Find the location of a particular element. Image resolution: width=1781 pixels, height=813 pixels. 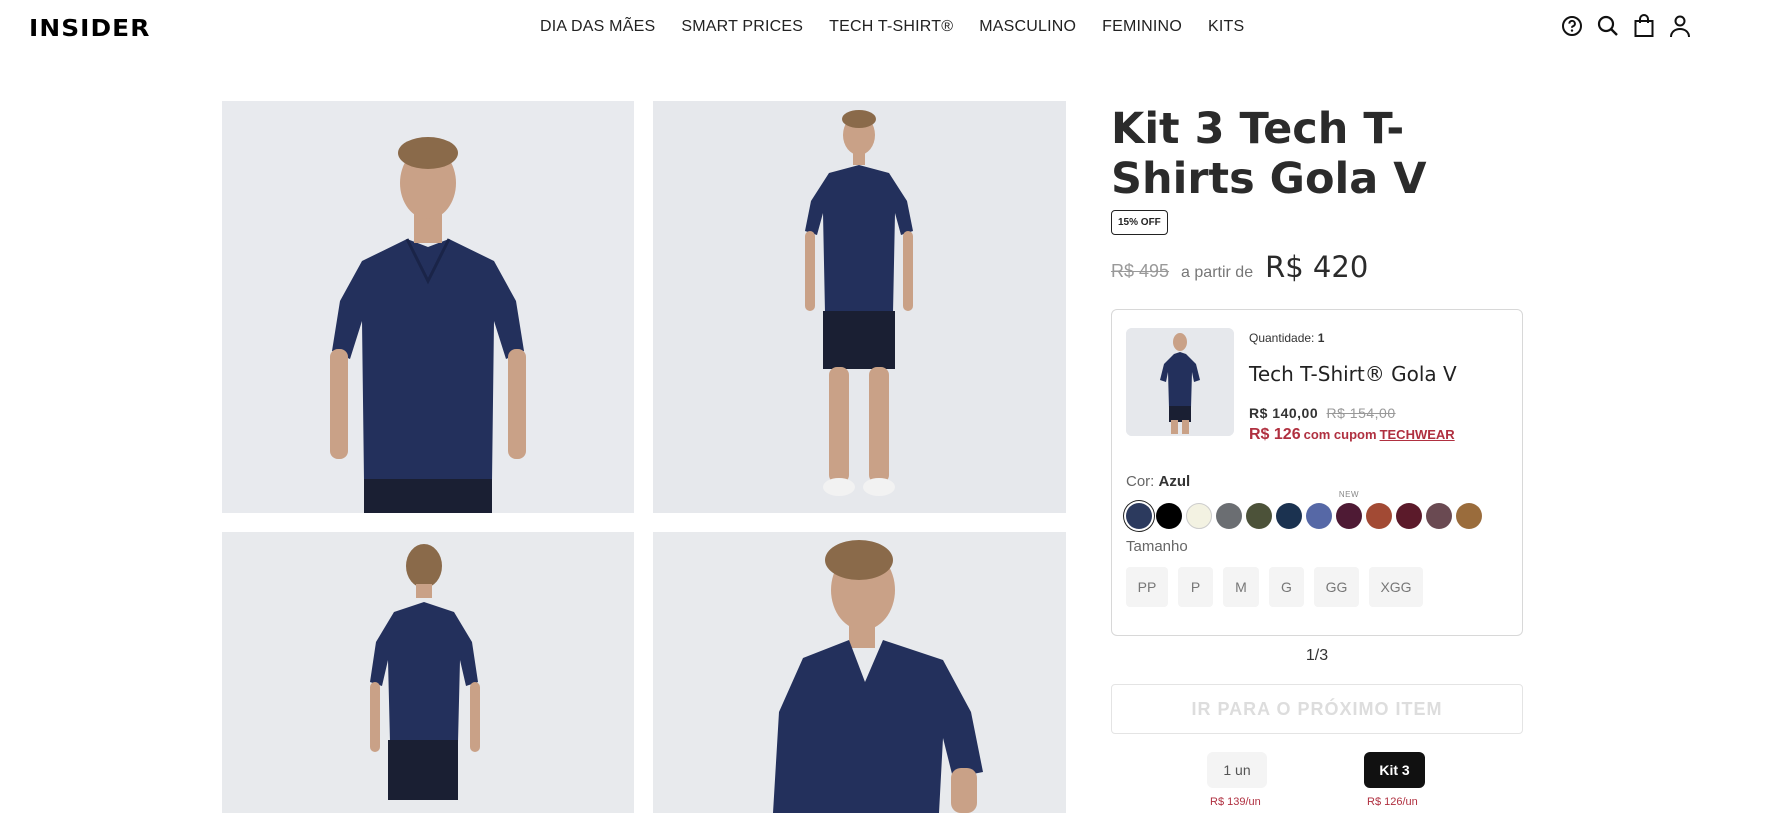

color-label-text: Cor: is located at coordinates (1140, 481).